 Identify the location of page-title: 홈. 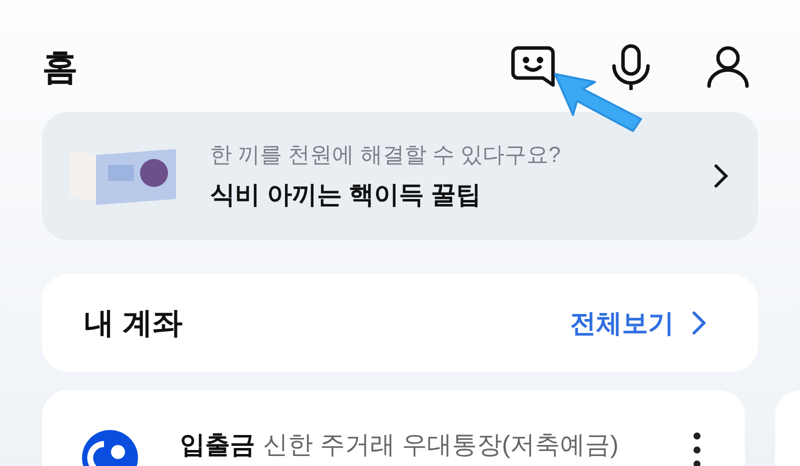
(60, 67).